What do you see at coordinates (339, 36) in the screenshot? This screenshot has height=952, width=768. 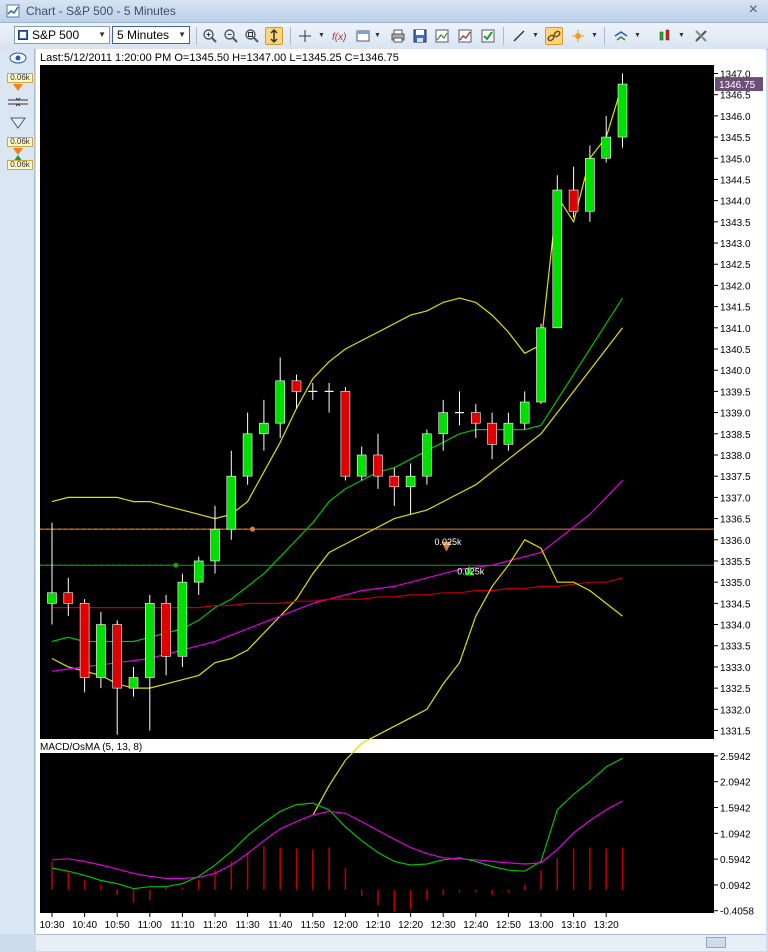 I see `indicator-icon: f(x)` at bounding box center [339, 36].